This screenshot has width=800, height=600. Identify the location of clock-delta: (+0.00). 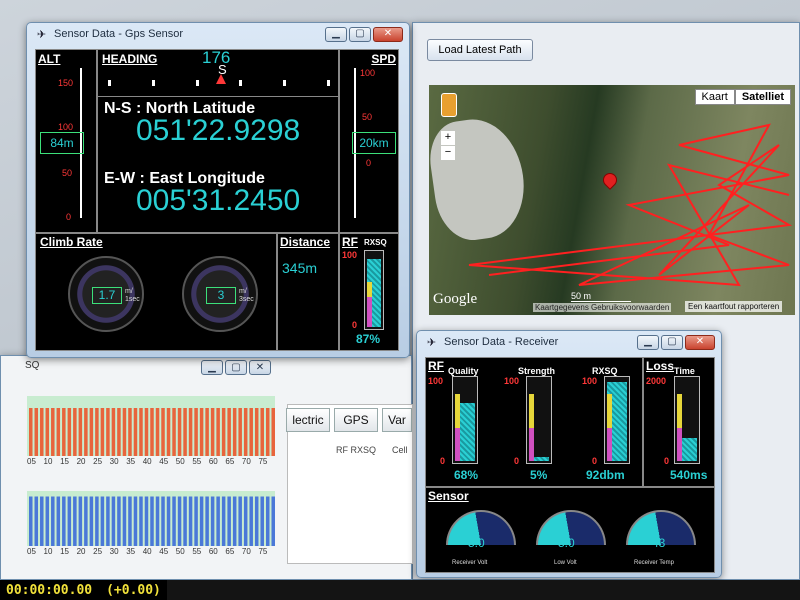
(133, 590).